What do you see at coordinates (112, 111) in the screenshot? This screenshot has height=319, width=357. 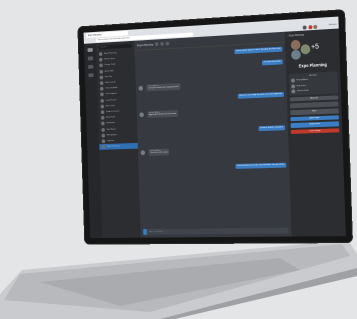 I see `chat-name: Product Launch` at bounding box center [112, 111].